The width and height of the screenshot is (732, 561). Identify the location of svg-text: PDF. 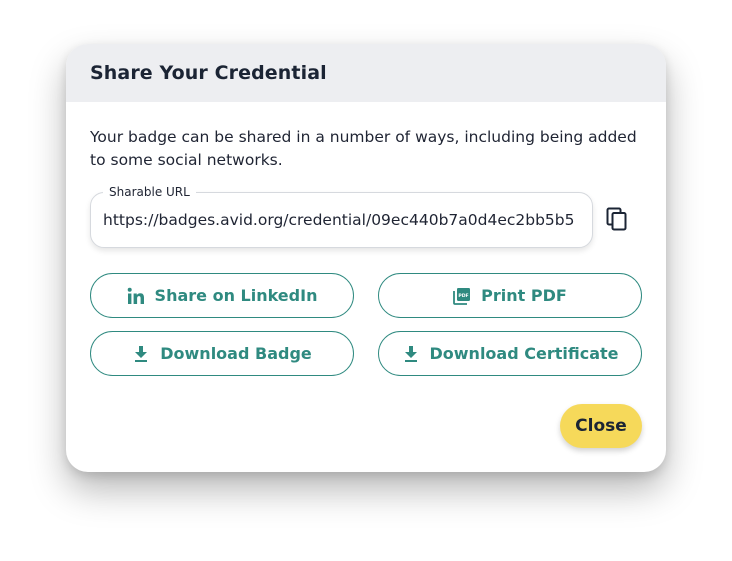
(464, 295).